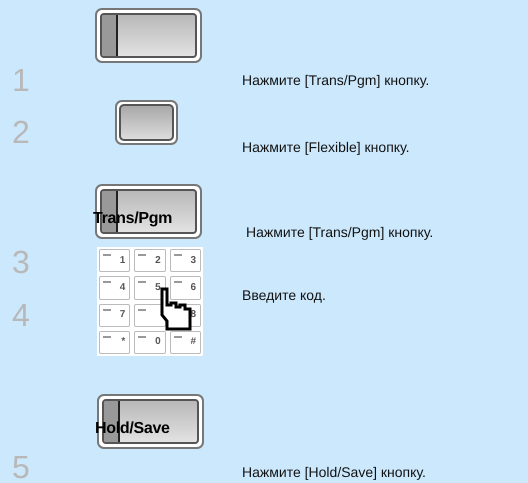 The width and height of the screenshot is (528, 483). I want to click on key-digit: 0, so click(158, 342).